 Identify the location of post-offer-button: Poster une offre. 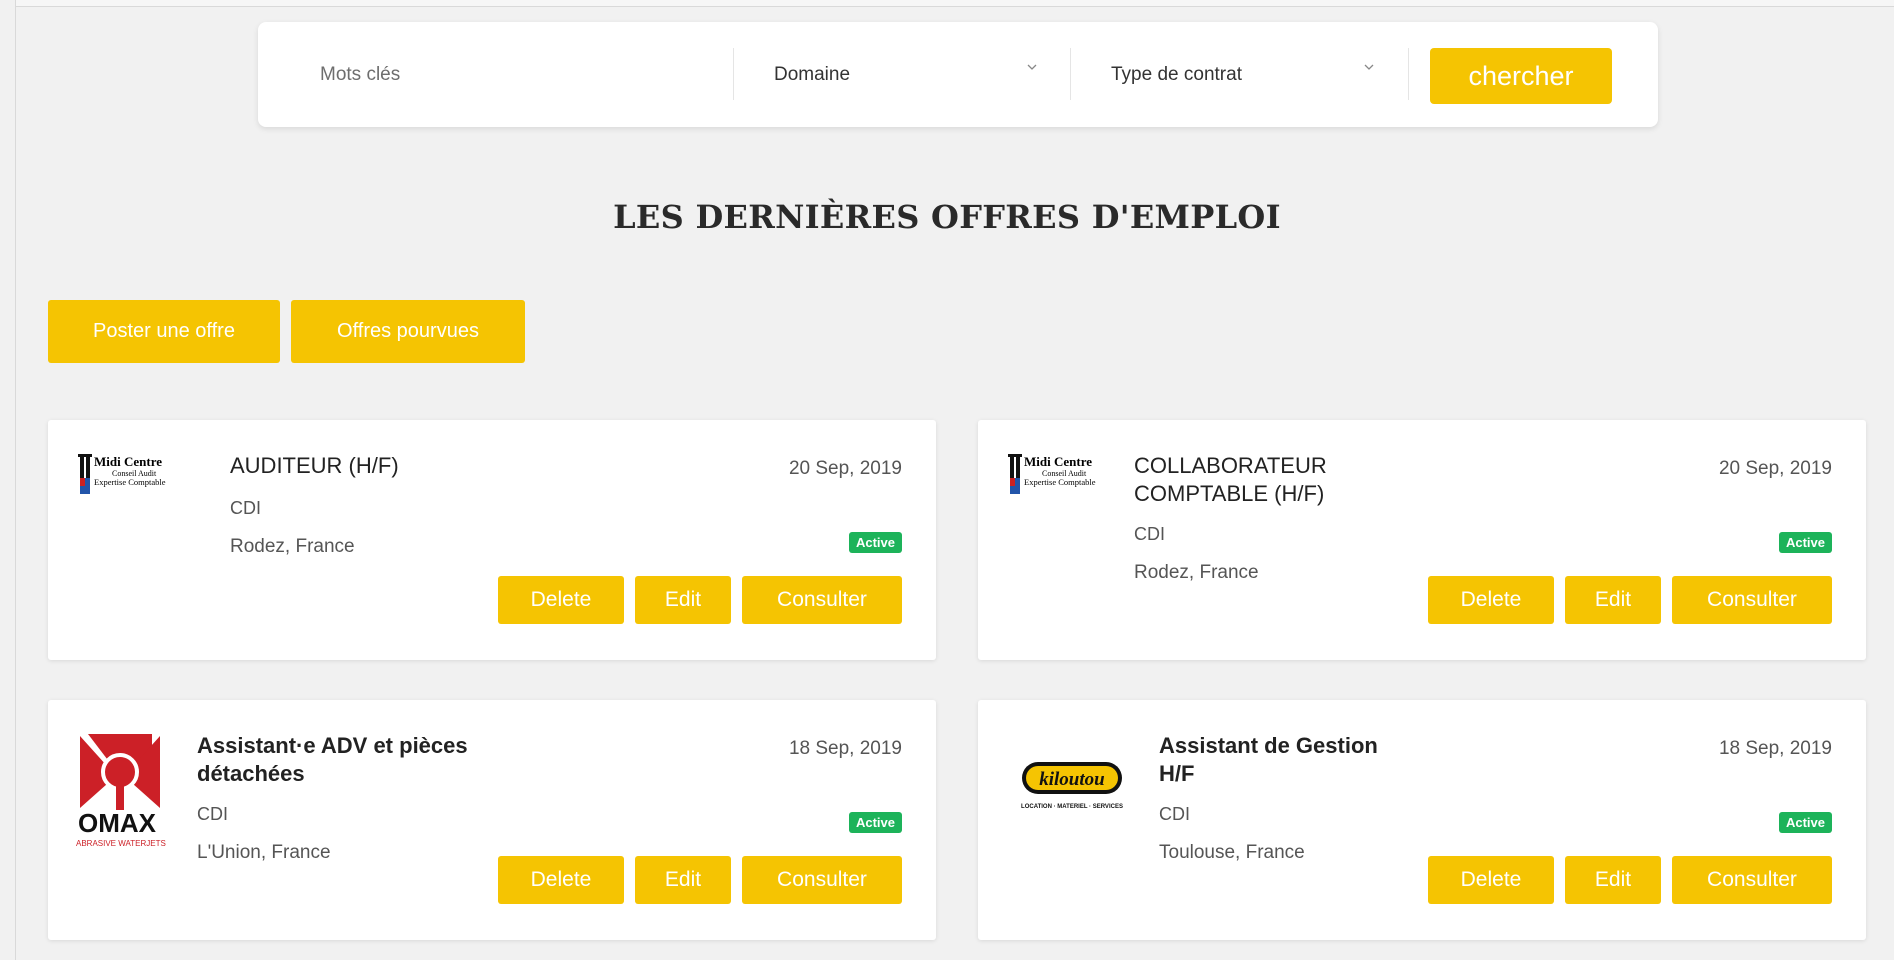
(164, 331).